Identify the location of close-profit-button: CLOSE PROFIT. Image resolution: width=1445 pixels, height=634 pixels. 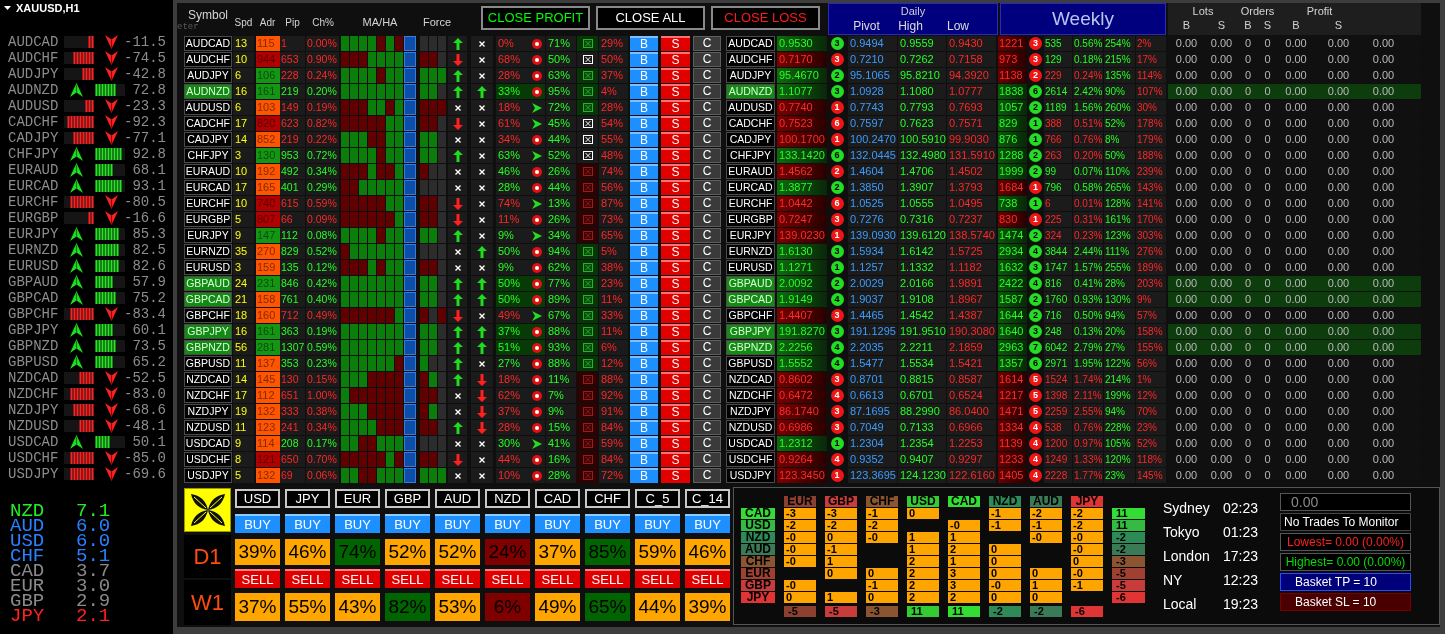
(535, 18).